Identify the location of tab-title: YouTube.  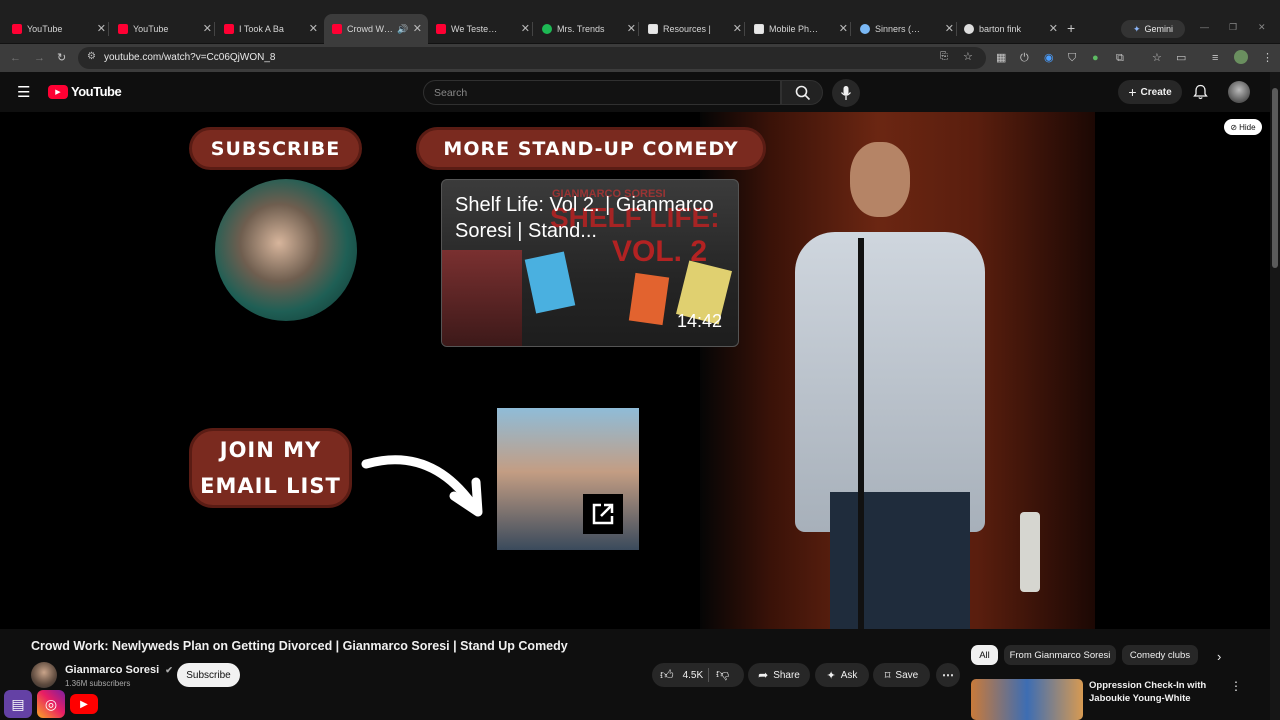
(151, 29).